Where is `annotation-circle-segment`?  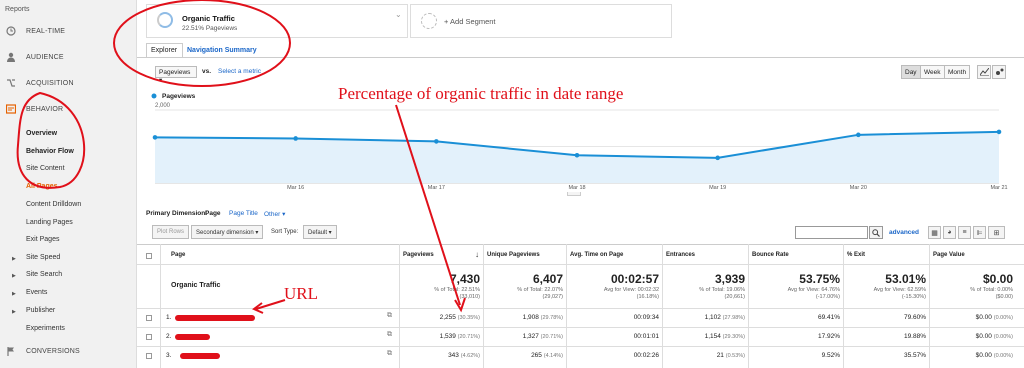
annotation-circle-segment is located at coordinates (202, 43).